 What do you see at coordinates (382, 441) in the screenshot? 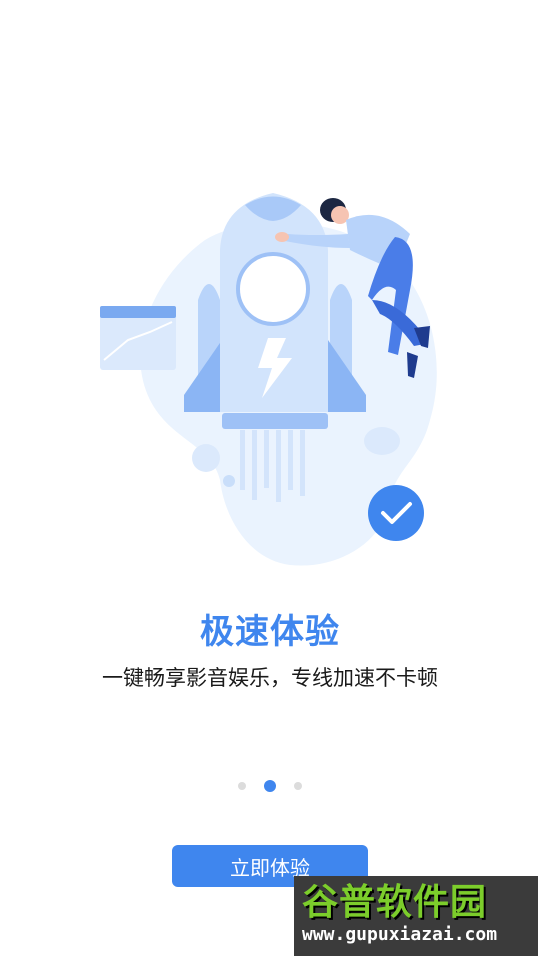
I see `blob-small-right` at bounding box center [382, 441].